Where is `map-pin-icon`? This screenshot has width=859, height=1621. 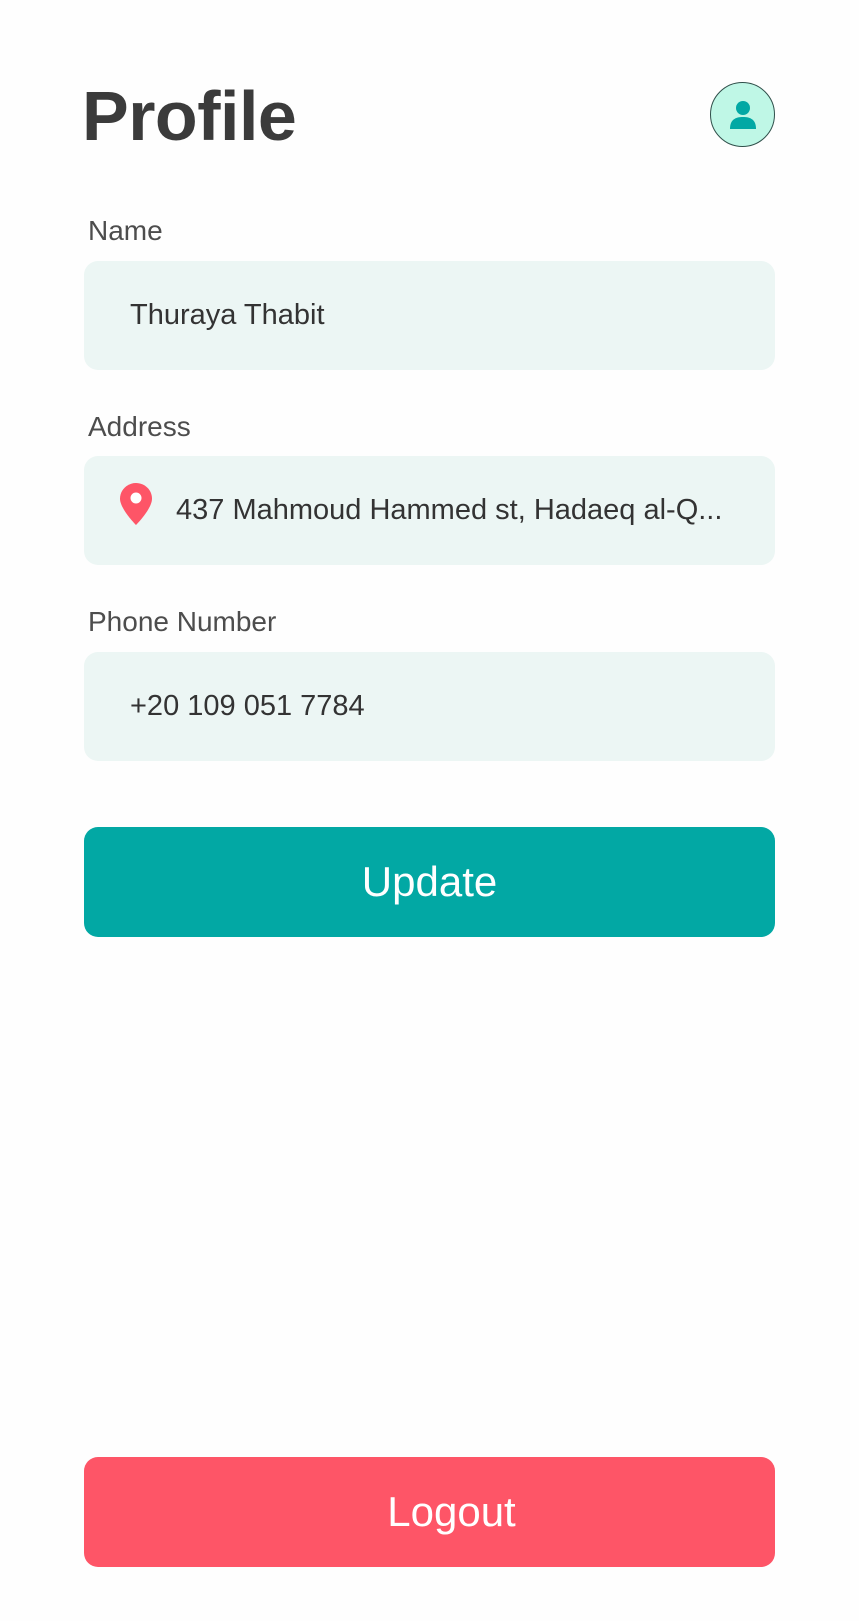
map-pin-icon is located at coordinates (136, 504).